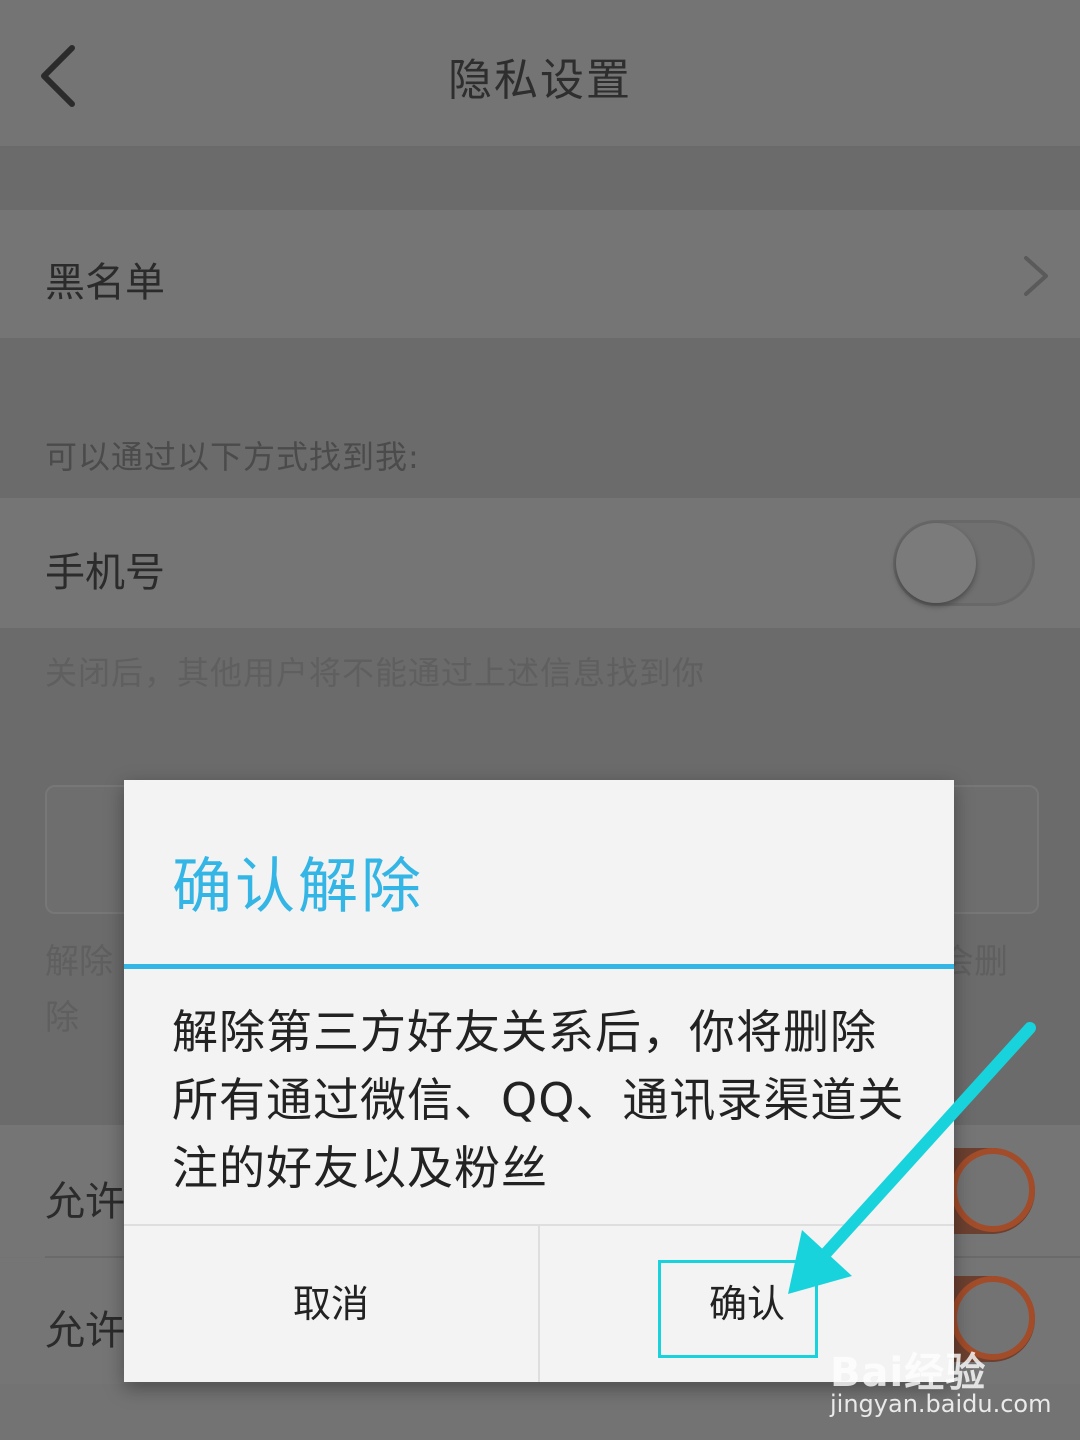  Describe the element at coordinates (941, 1404) in the screenshot. I see `watermark-url: jingyan.baidu.com` at that location.